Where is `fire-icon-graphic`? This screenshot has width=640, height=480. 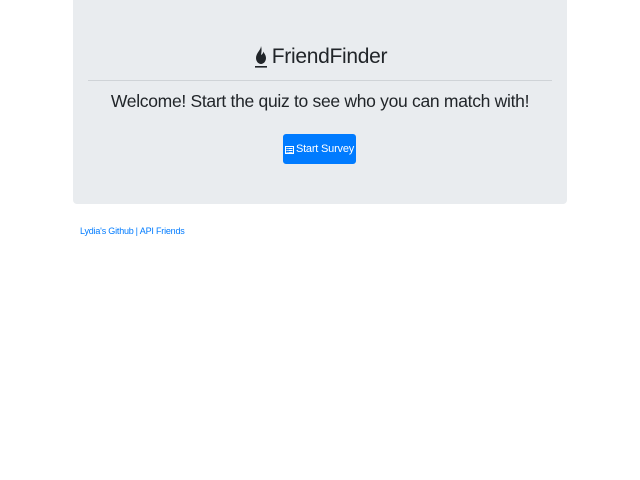 fire-icon-graphic is located at coordinates (260, 57).